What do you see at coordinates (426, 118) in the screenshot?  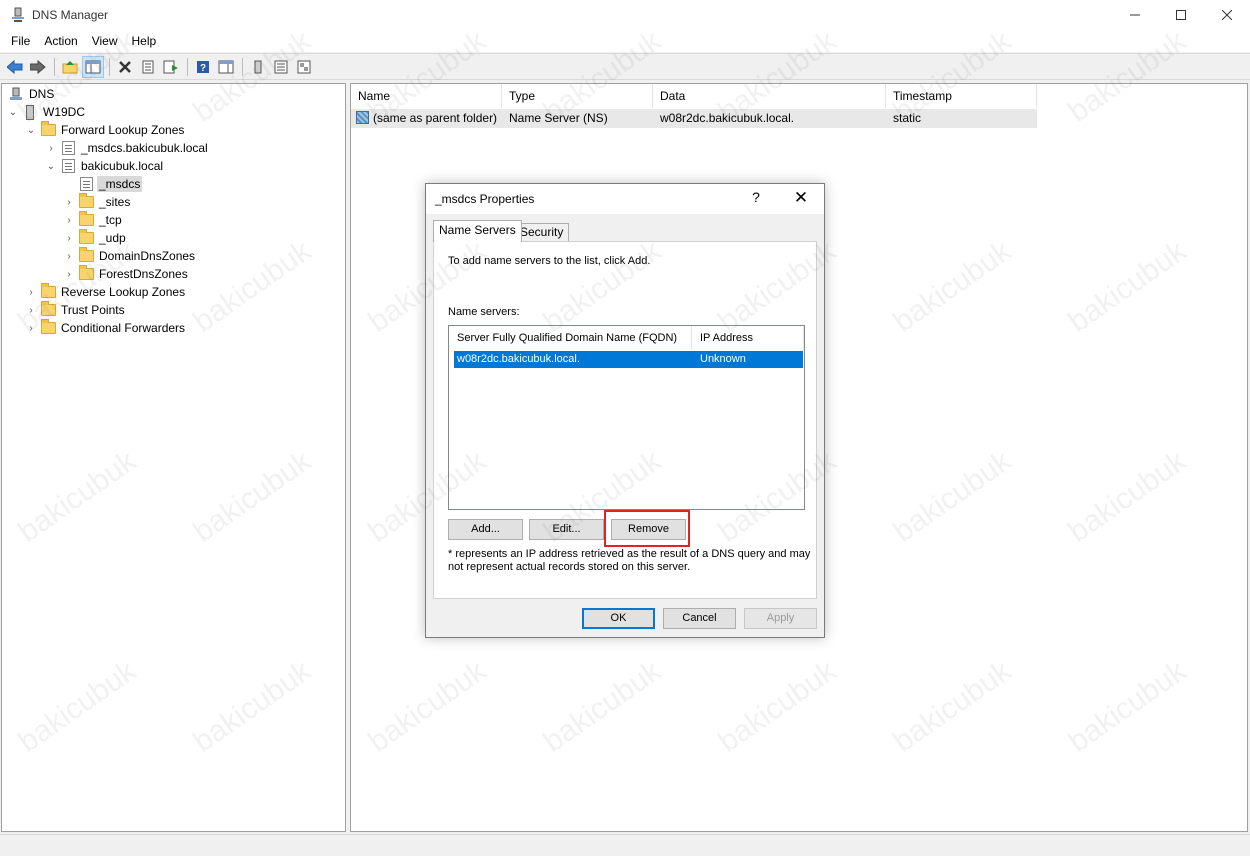 I see `cell-name: (same as parent folder)` at bounding box center [426, 118].